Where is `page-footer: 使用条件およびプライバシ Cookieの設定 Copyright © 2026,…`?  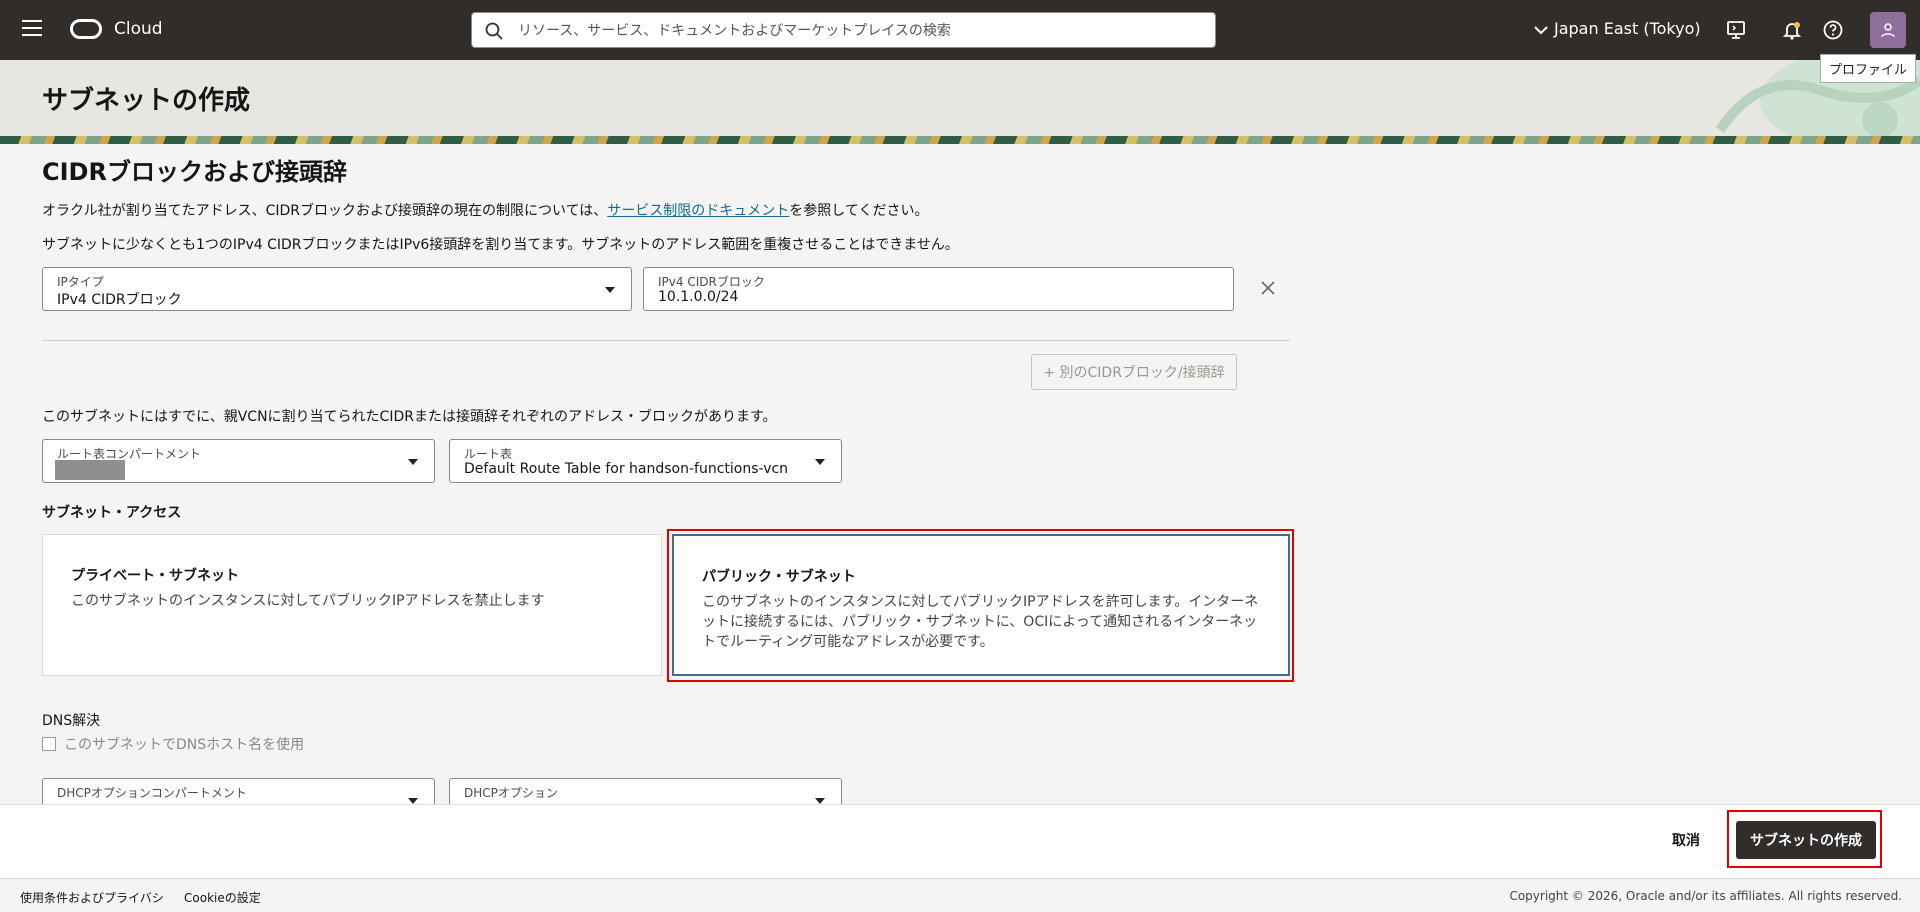
page-footer: 使用条件およびプライバシ Cookieの設定 Copyright © 2026,… is located at coordinates (960, 895).